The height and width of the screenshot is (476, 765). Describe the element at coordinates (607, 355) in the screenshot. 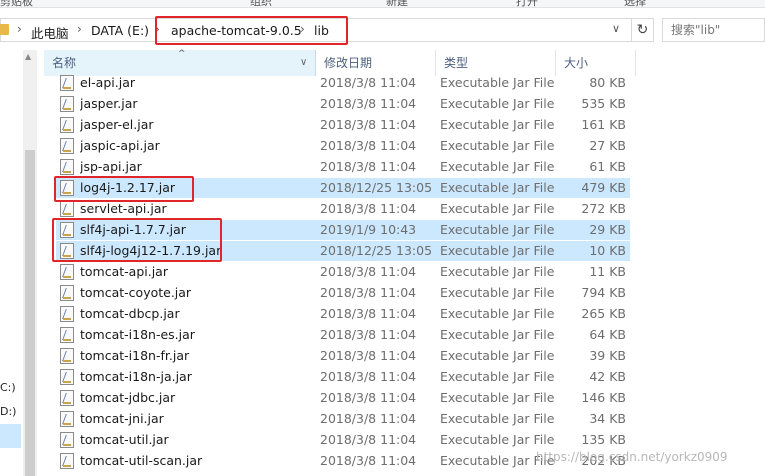

I see `file-size: 39 KB` at that location.